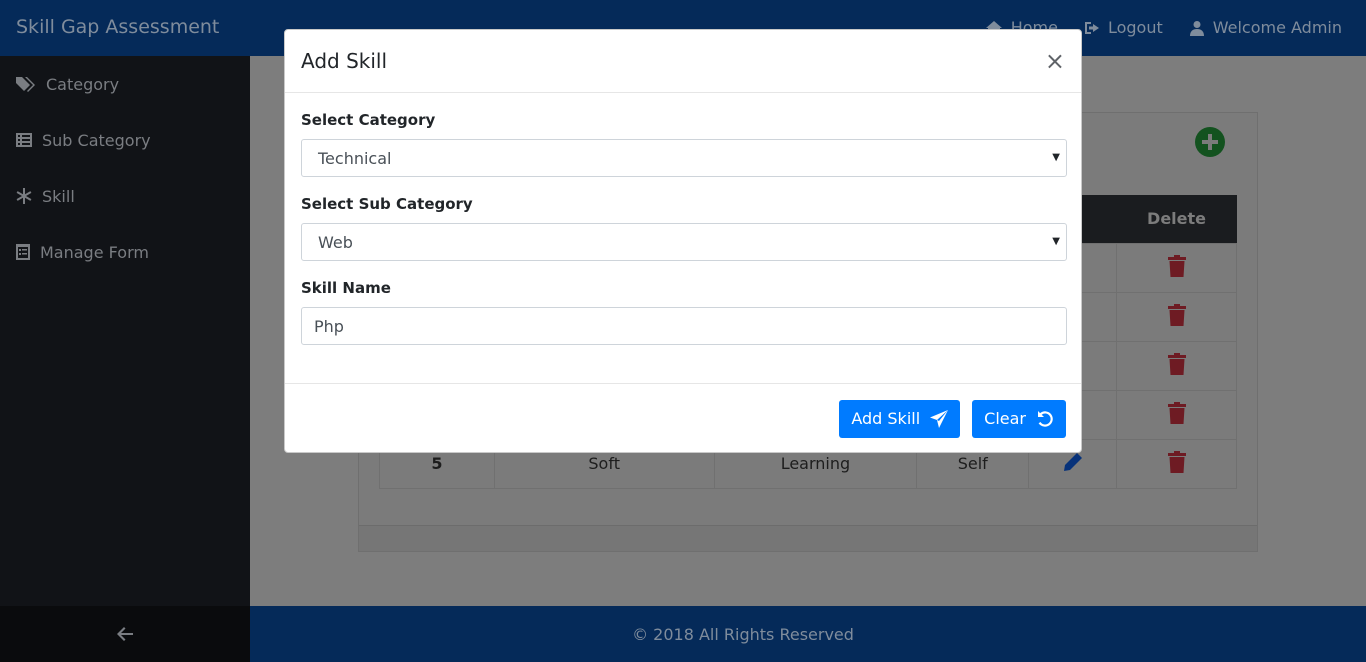 This screenshot has width=1366, height=662. What do you see at coordinates (684, 326) in the screenshot?
I see `skill-name-input` at bounding box center [684, 326].